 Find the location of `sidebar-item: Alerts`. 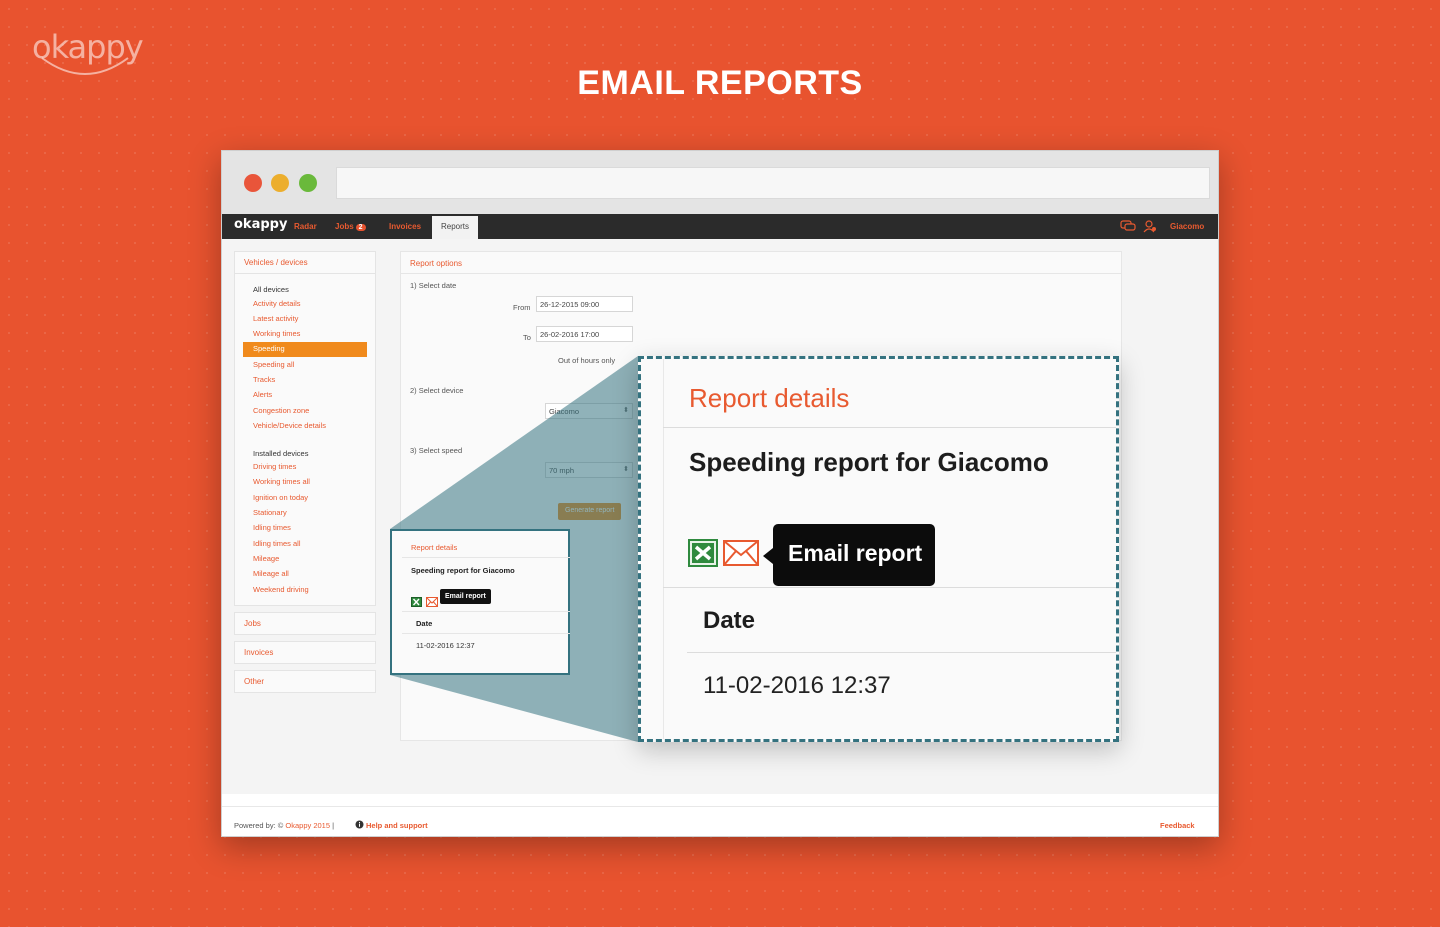

sidebar-item: Alerts is located at coordinates (305, 395).